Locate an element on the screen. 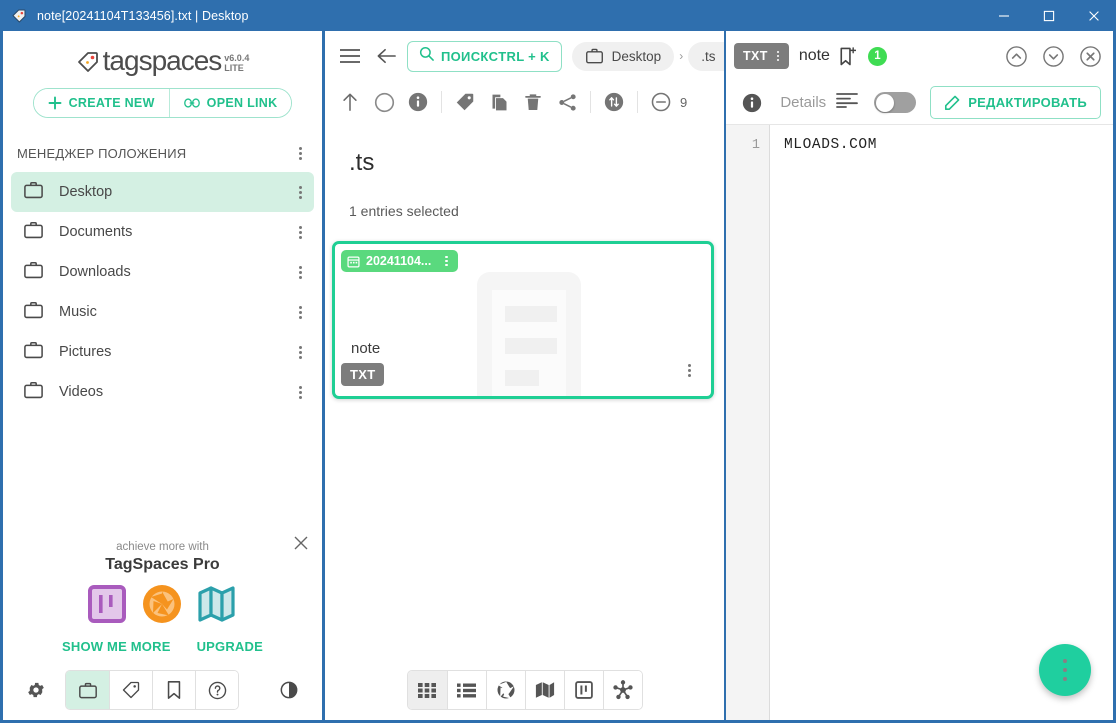 This screenshot has height=723, width=1116. create-new-button: CREATE NEW is located at coordinates (101, 103).